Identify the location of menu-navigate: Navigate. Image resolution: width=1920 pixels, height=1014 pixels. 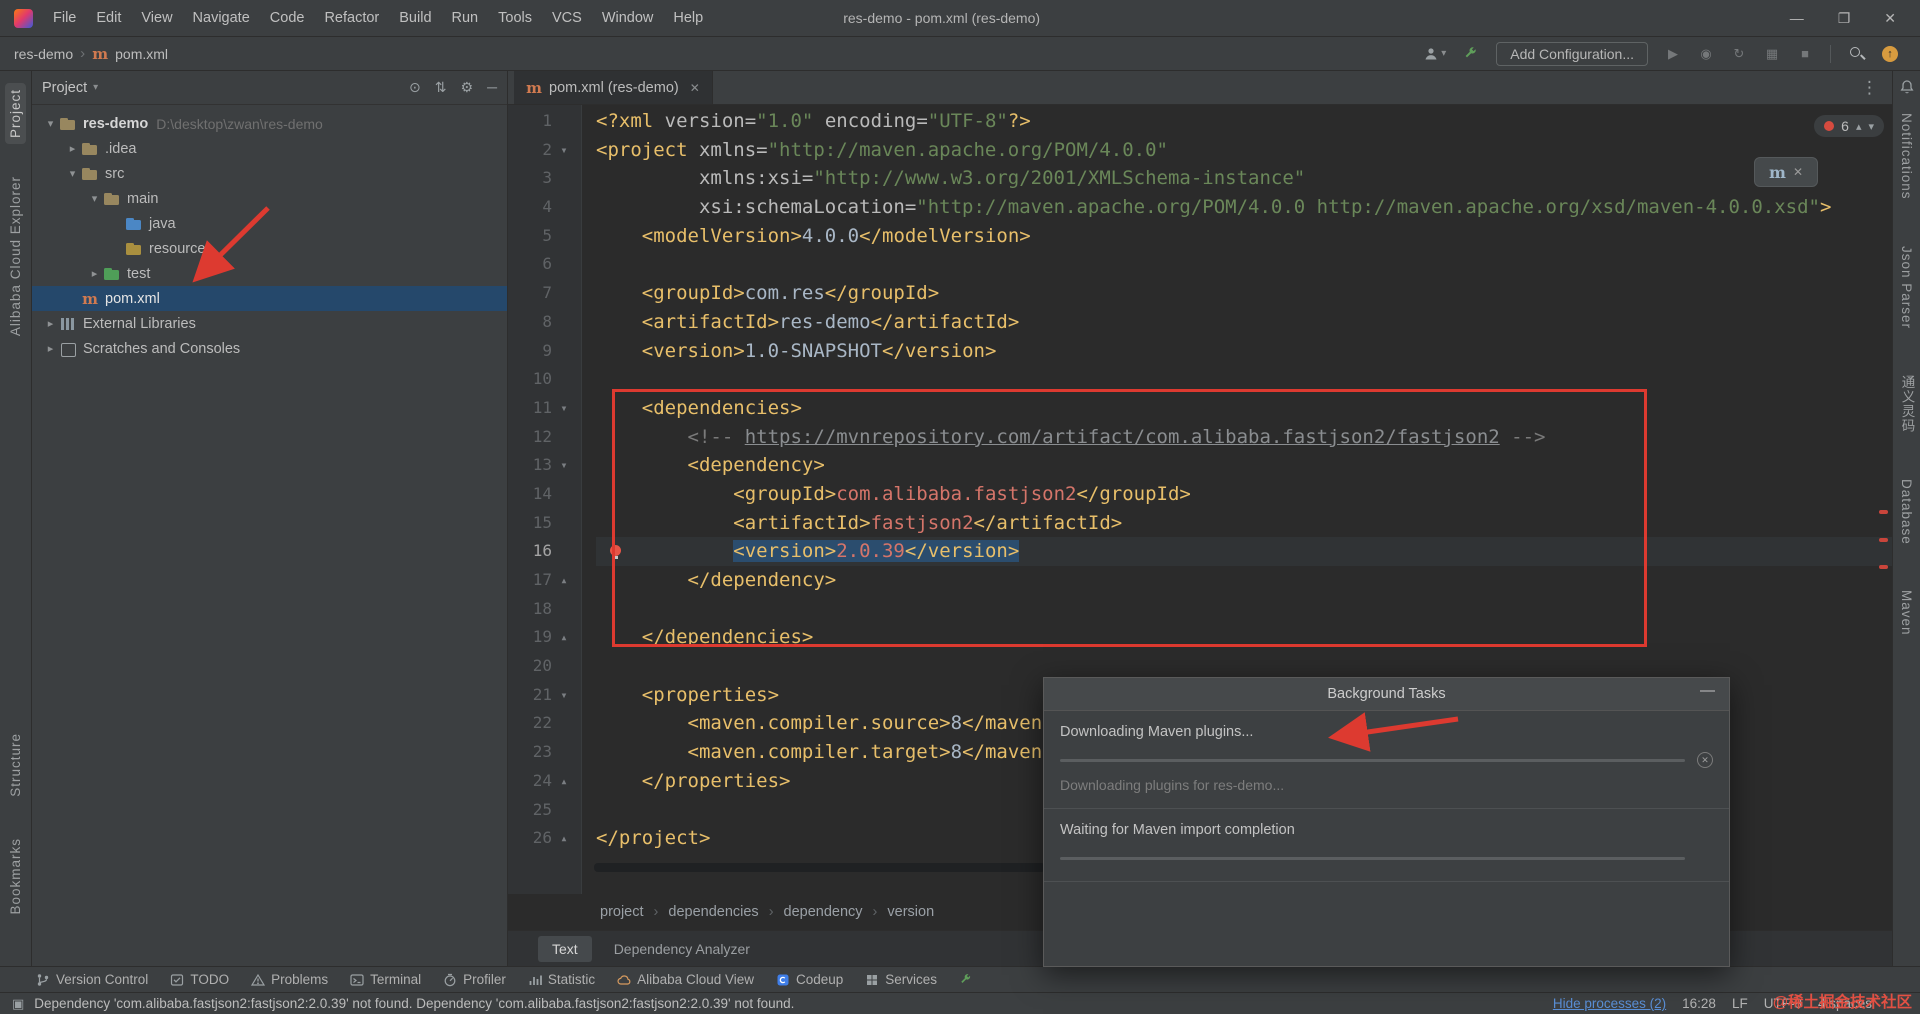
(221, 18).